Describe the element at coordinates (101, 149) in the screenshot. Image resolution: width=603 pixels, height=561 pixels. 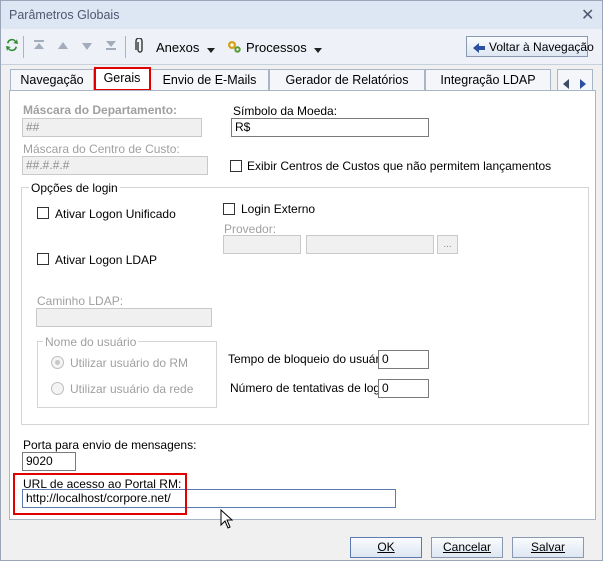
I see `mascara-centro-custo-label: Máscara do Centro de Custo:` at that location.